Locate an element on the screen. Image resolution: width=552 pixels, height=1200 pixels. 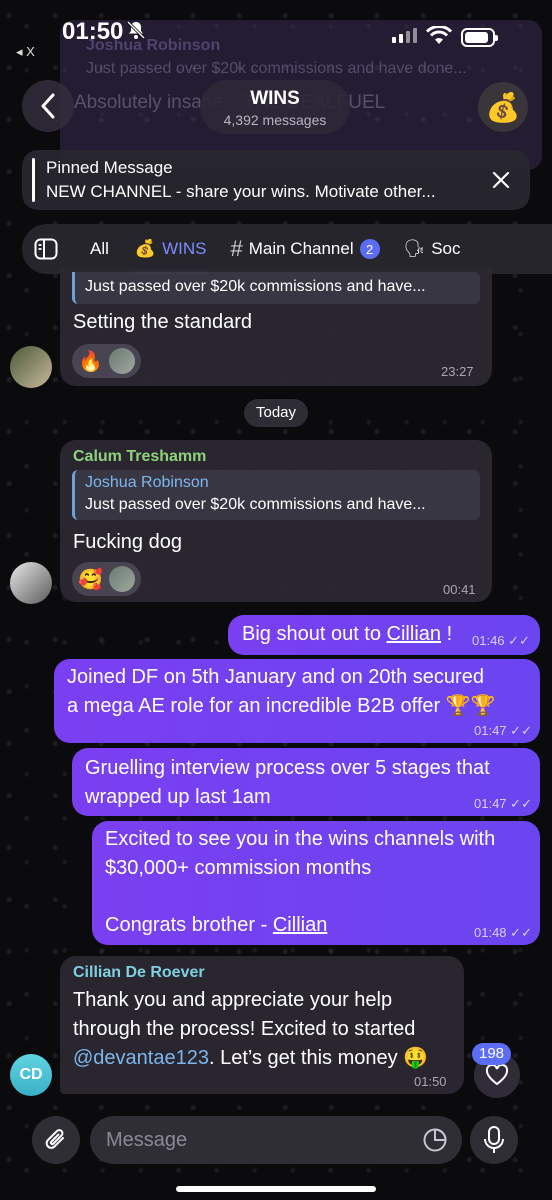
reaction-chip: 🔥 is located at coordinates (106, 361).